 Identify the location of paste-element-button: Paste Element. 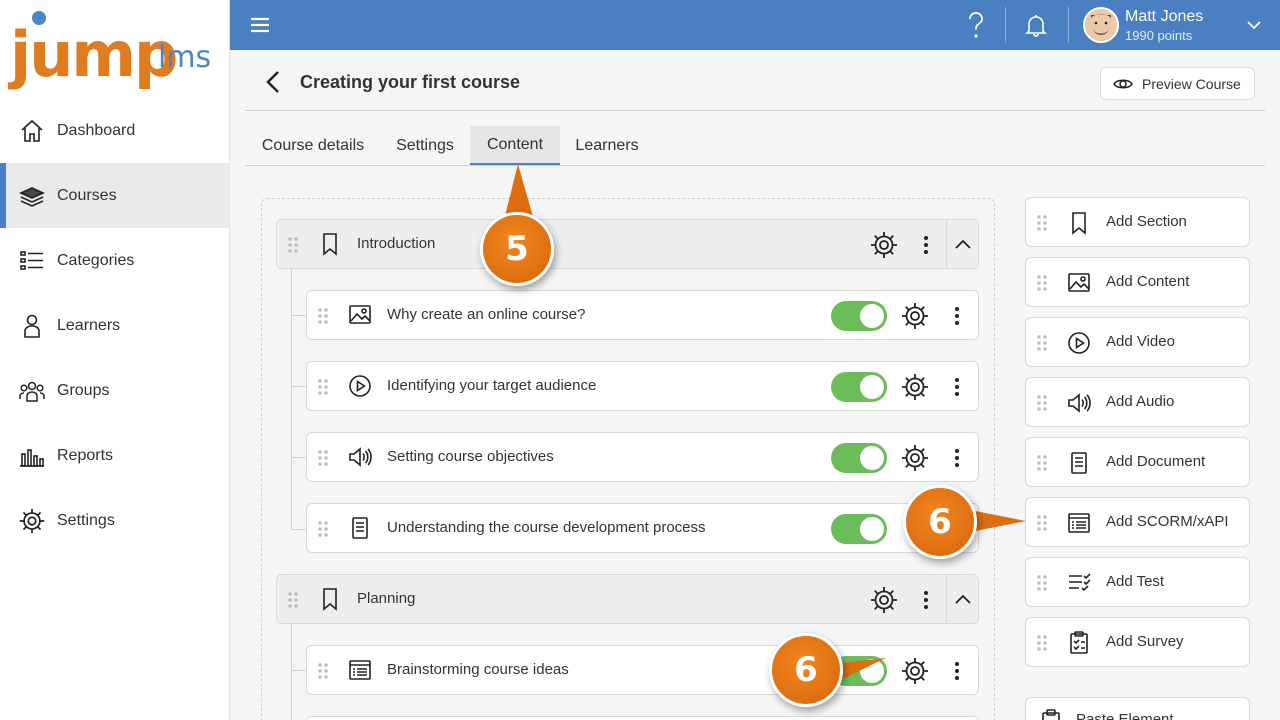
(1137, 708).